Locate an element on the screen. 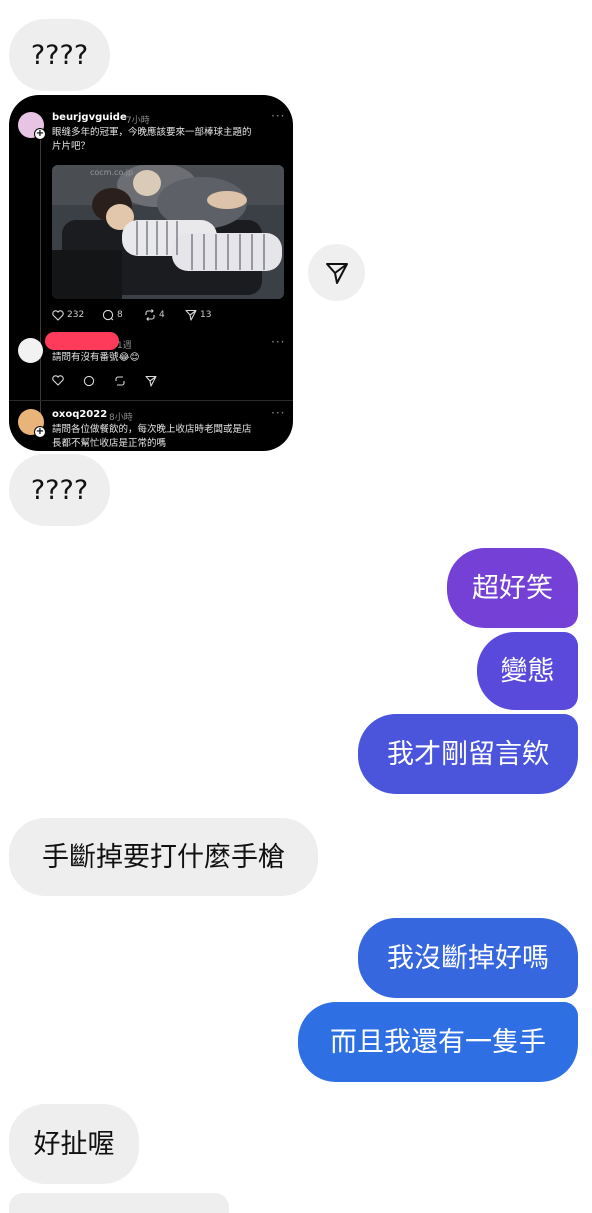 The image size is (592, 1213). message-bubble-sent: 變態 is located at coordinates (527, 671).